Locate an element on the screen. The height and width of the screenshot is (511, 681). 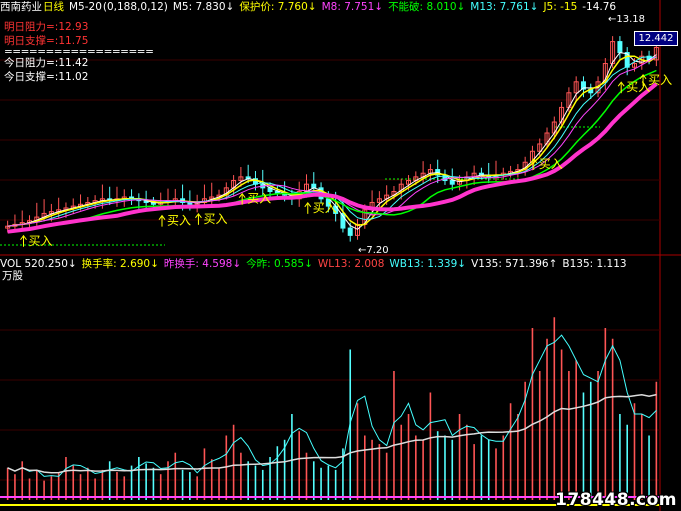
indicator-name: M5-20 is located at coordinates (85, 7).